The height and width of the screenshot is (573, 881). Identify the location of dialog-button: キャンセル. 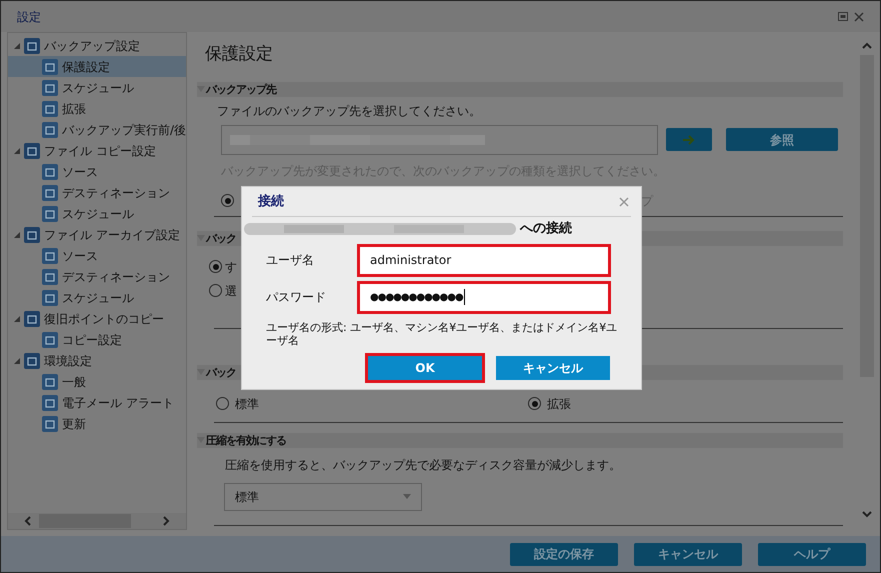
(553, 368).